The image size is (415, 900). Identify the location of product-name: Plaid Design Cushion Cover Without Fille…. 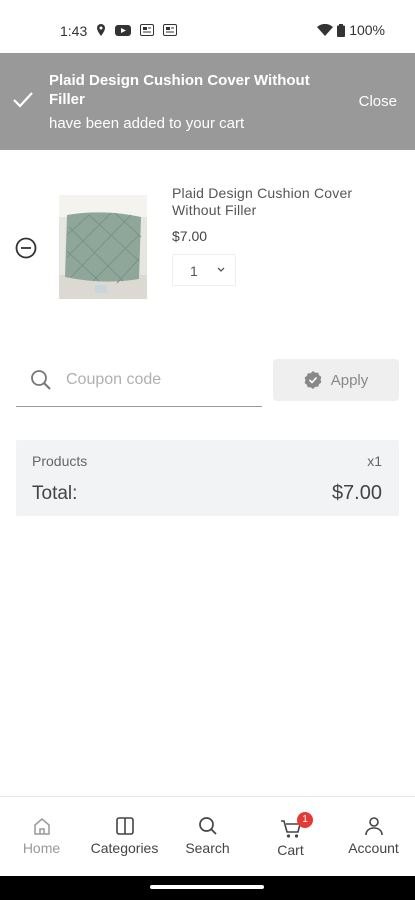
(272, 202).